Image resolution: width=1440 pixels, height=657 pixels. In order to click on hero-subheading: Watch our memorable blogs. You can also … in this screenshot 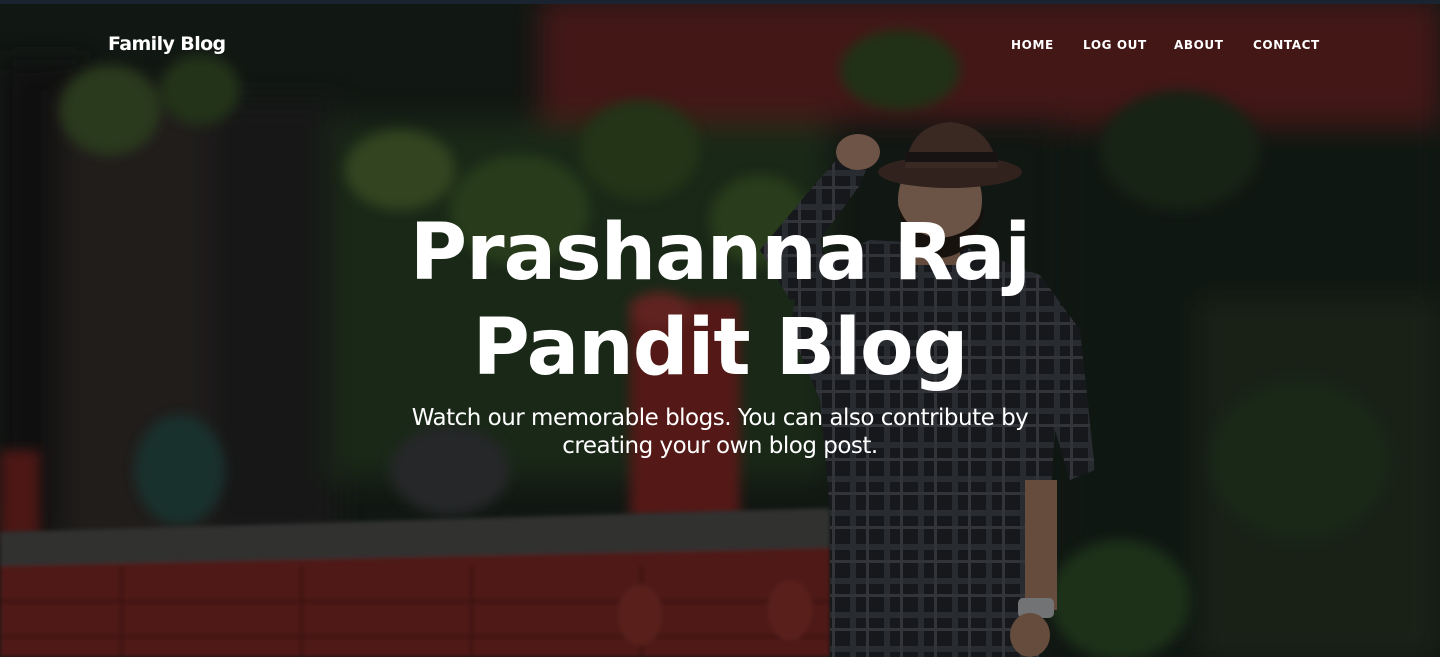, I will do `click(720, 432)`.